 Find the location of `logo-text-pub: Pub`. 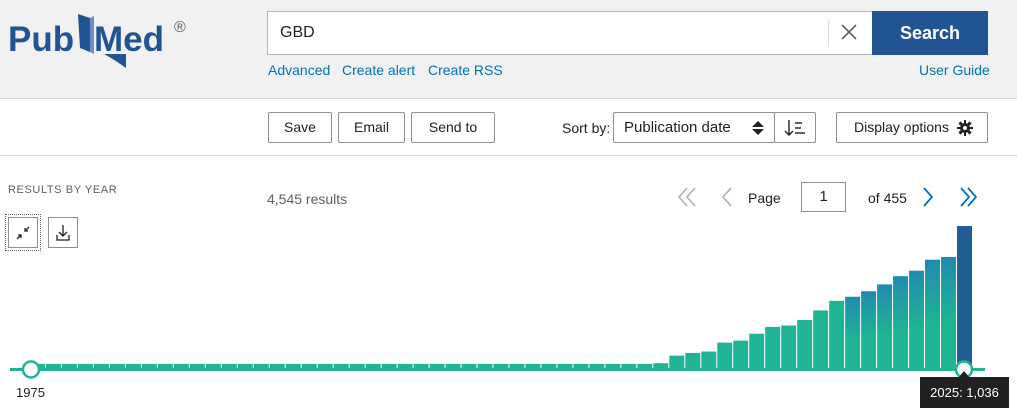

logo-text-pub: Pub is located at coordinates (41, 39).